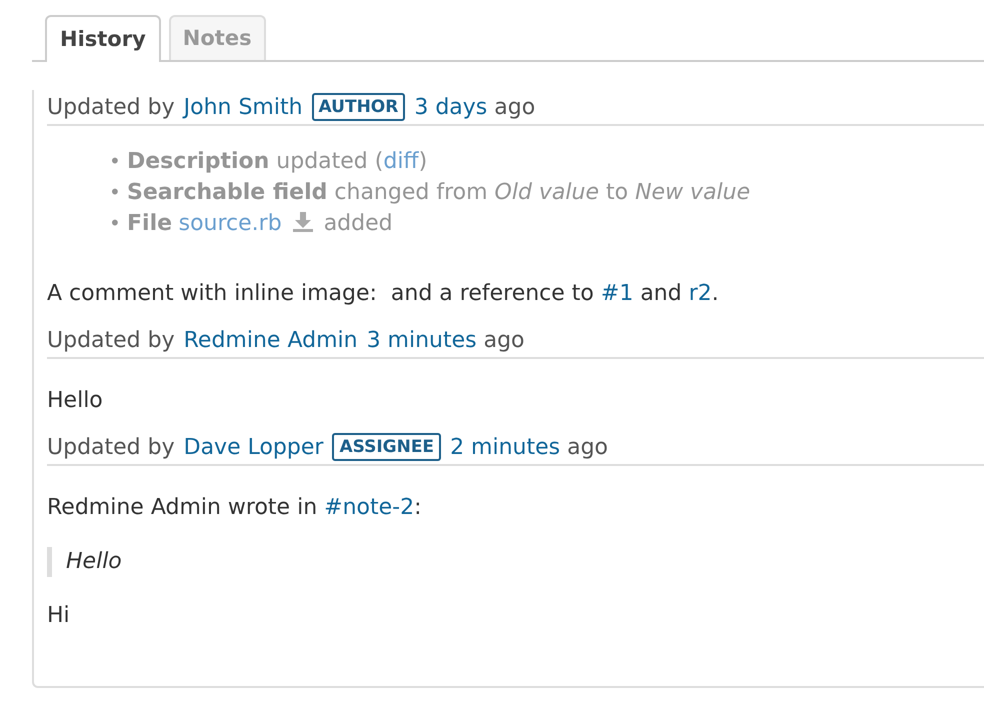  Describe the element at coordinates (243, 107) in the screenshot. I see `user-link: John Smith` at that location.